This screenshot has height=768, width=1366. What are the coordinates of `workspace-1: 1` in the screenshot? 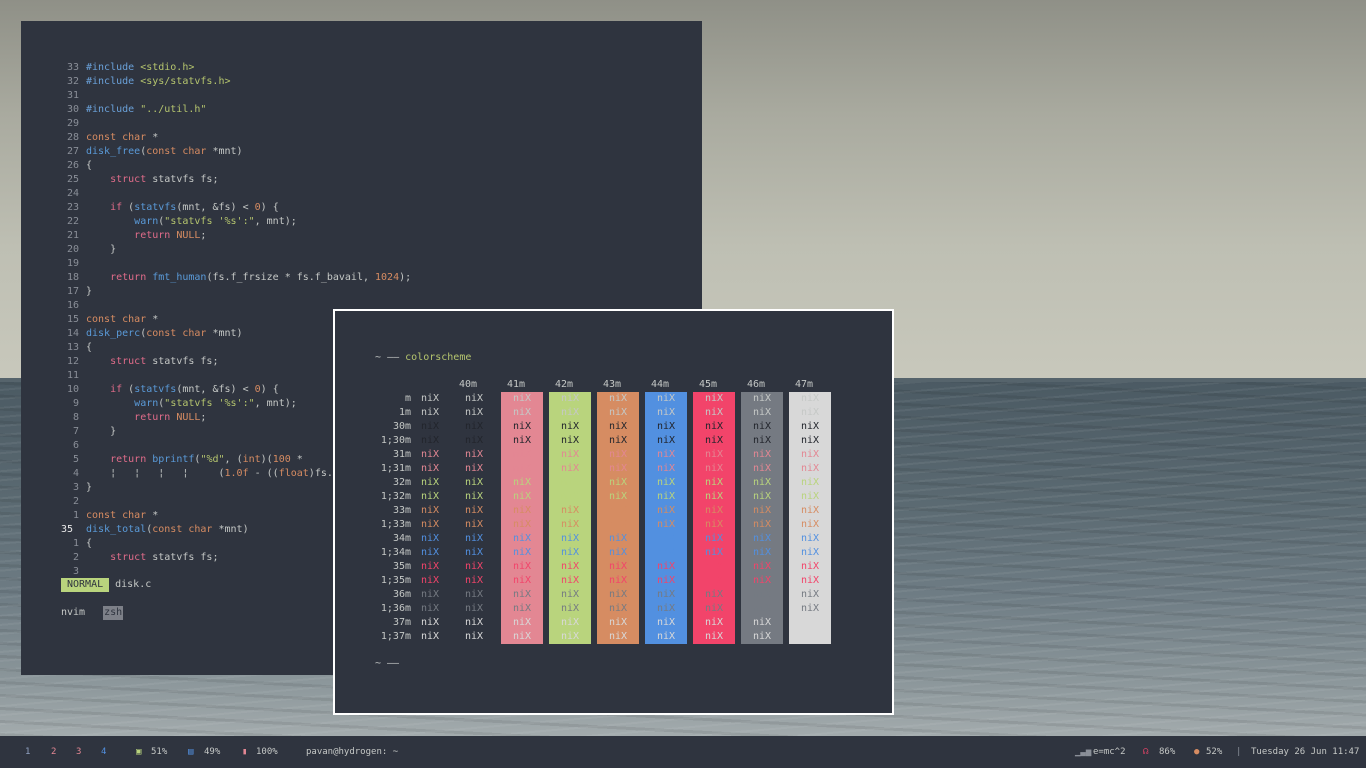 It's located at (27, 752).